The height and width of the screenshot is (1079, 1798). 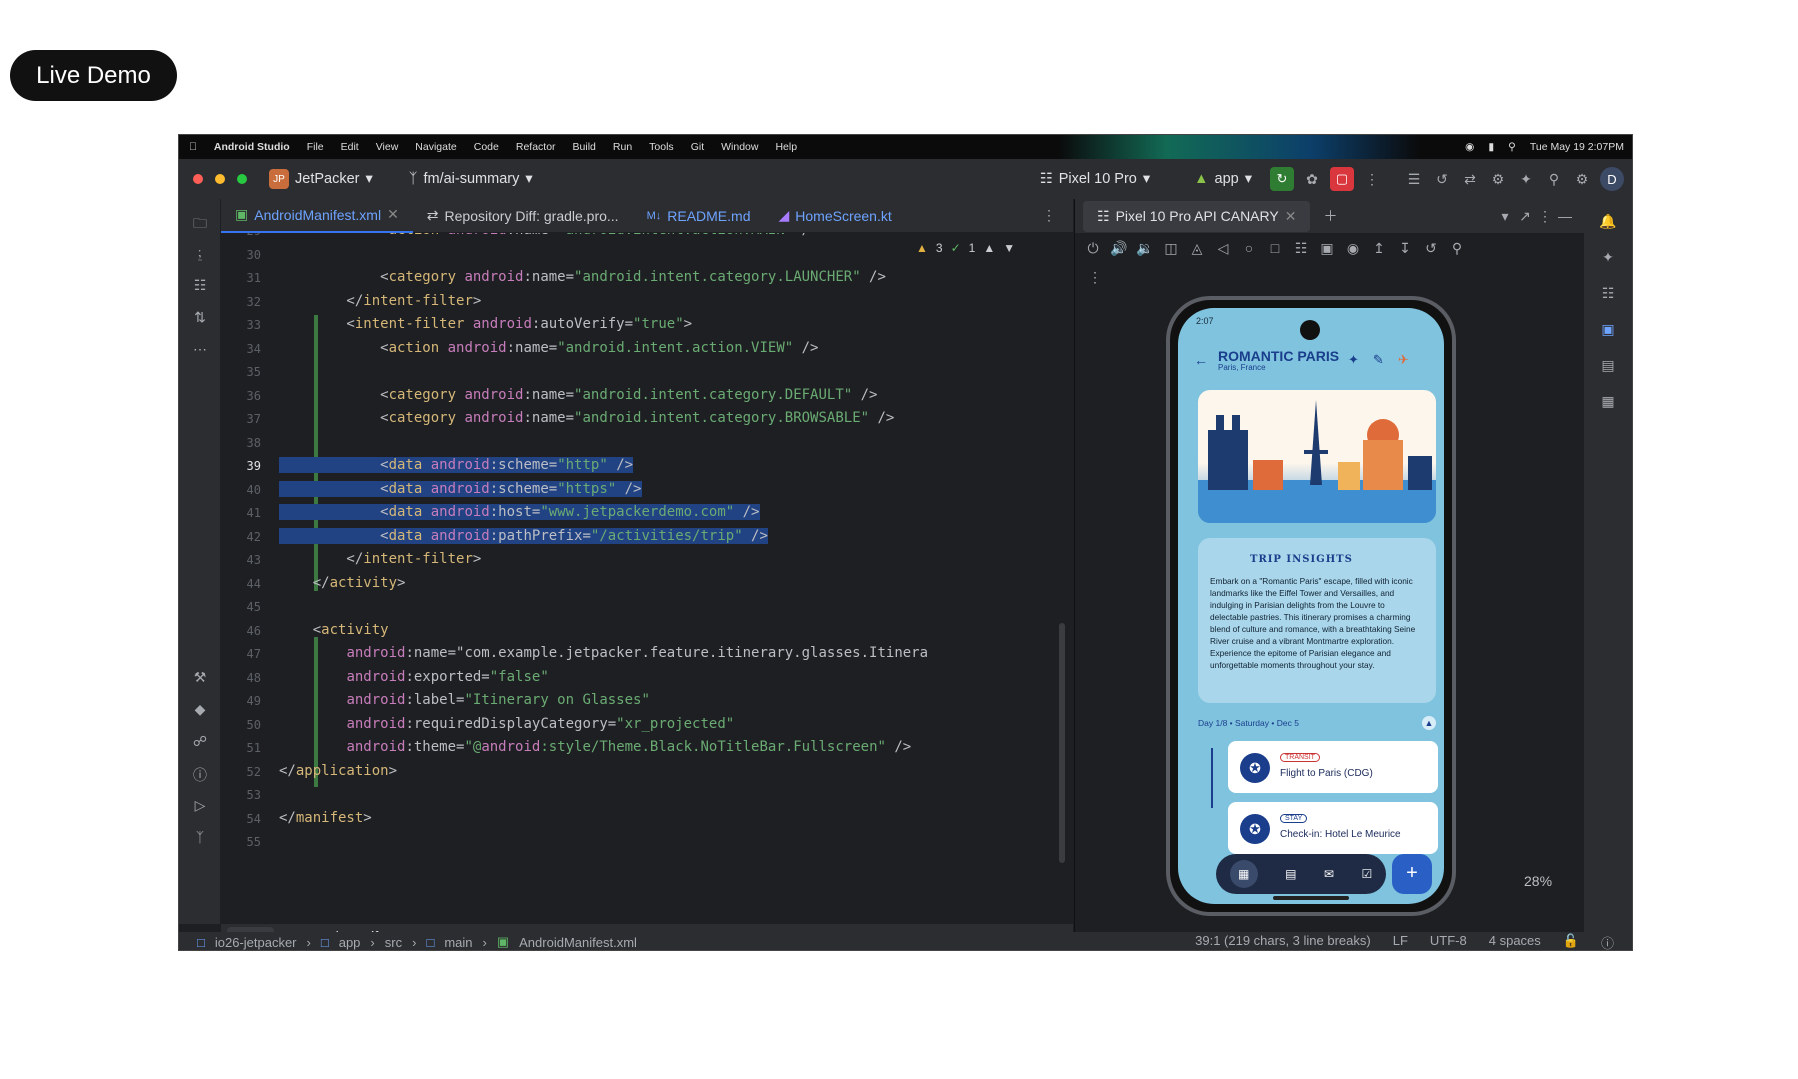 I want to click on notifications-icon: 🔔, so click(x=1608, y=221).